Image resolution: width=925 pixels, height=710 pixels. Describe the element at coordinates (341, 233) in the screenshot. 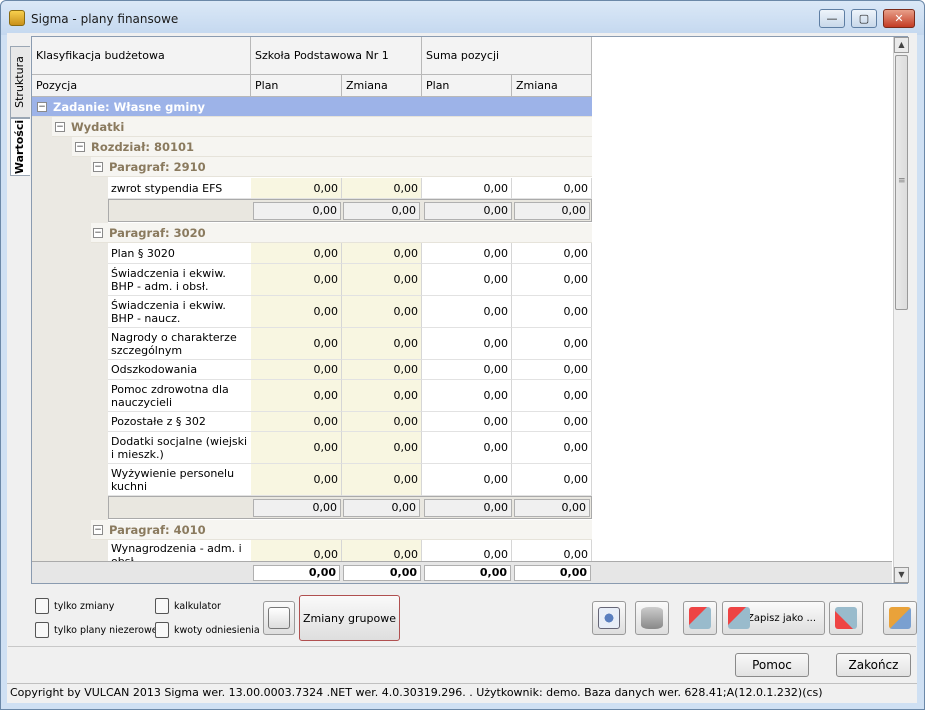

I see `group-paragraf-3020: − Paragraf: 3020` at that location.